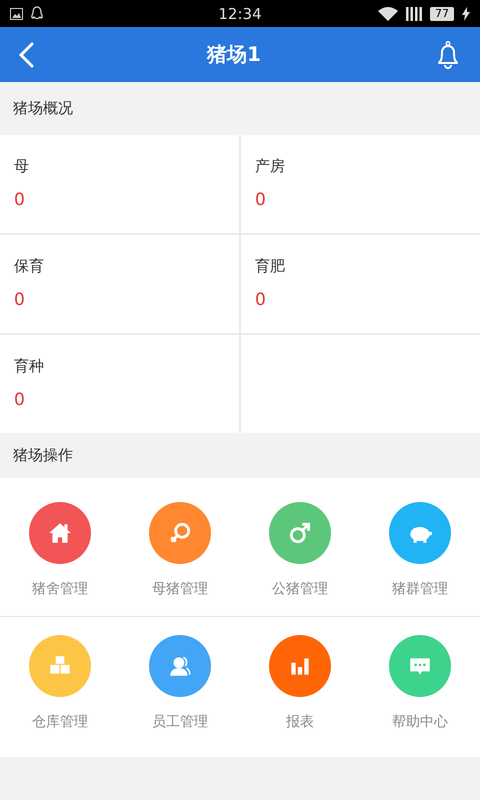 This screenshot has height=800, width=480. Describe the element at coordinates (442, 13) in the screenshot. I see `battery-level: 77` at that location.